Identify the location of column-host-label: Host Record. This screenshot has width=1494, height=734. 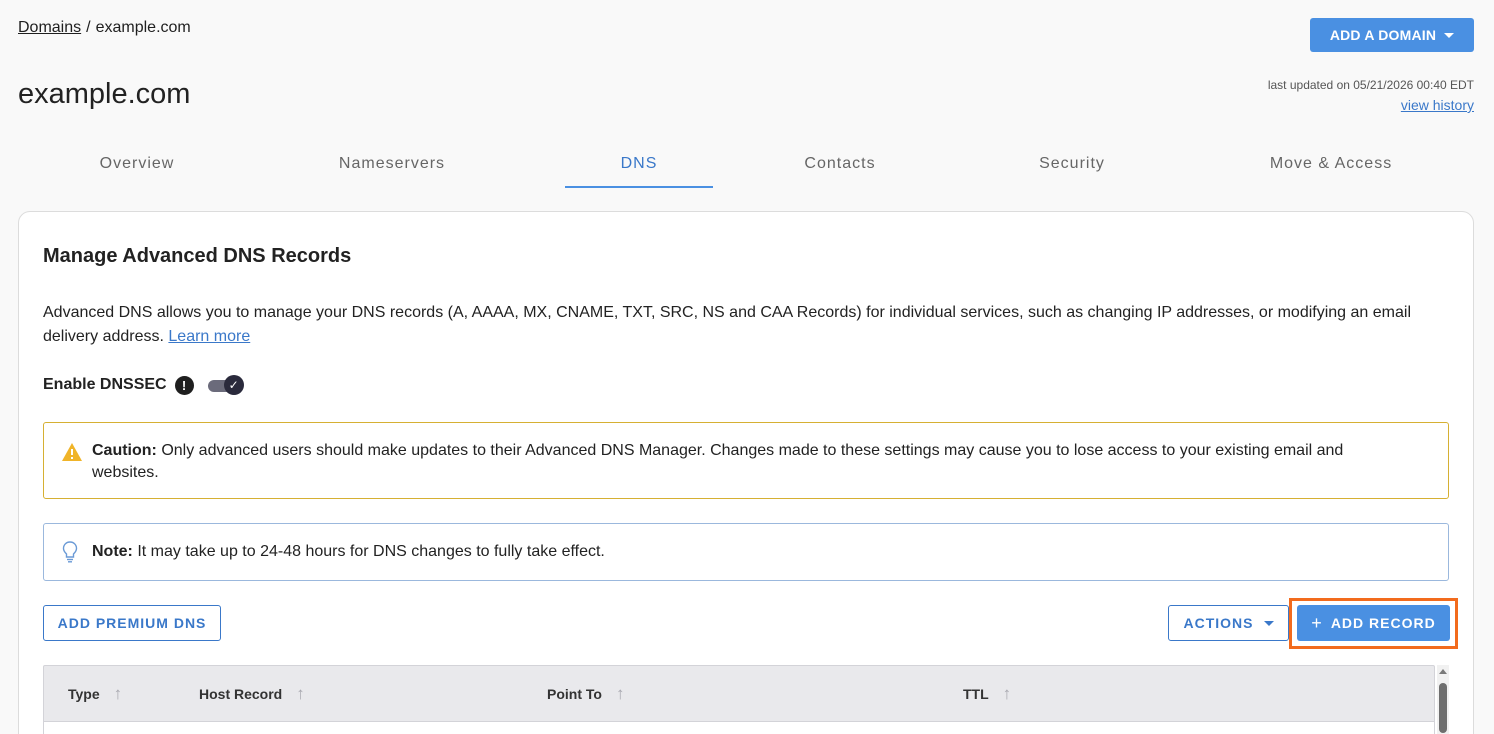
(241, 694).